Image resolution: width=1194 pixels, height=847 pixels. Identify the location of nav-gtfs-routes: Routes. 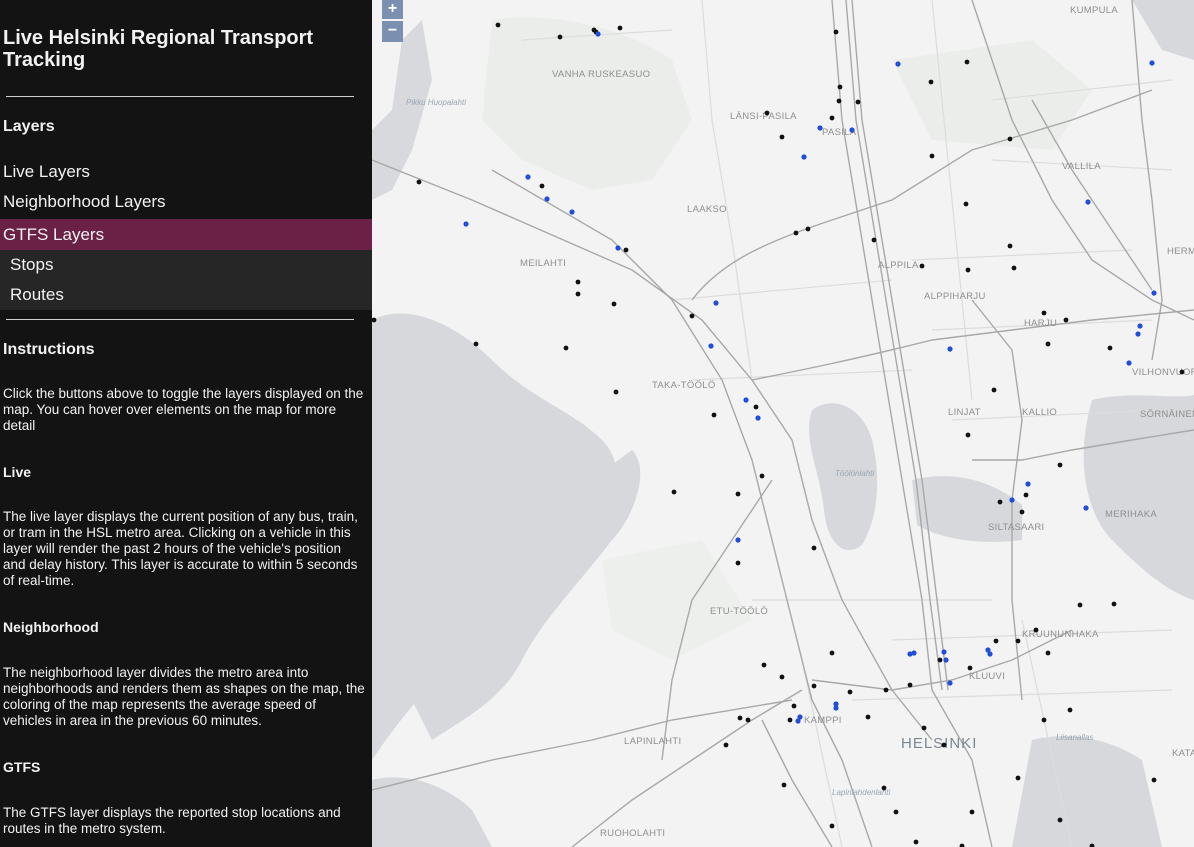
(186, 295).